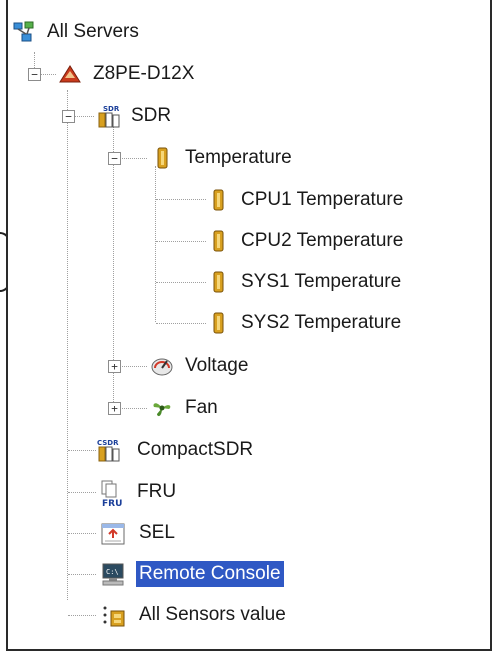  Describe the element at coordinates (108, 443) in the screenshot. I see `svg-text: CSDR` at that location.